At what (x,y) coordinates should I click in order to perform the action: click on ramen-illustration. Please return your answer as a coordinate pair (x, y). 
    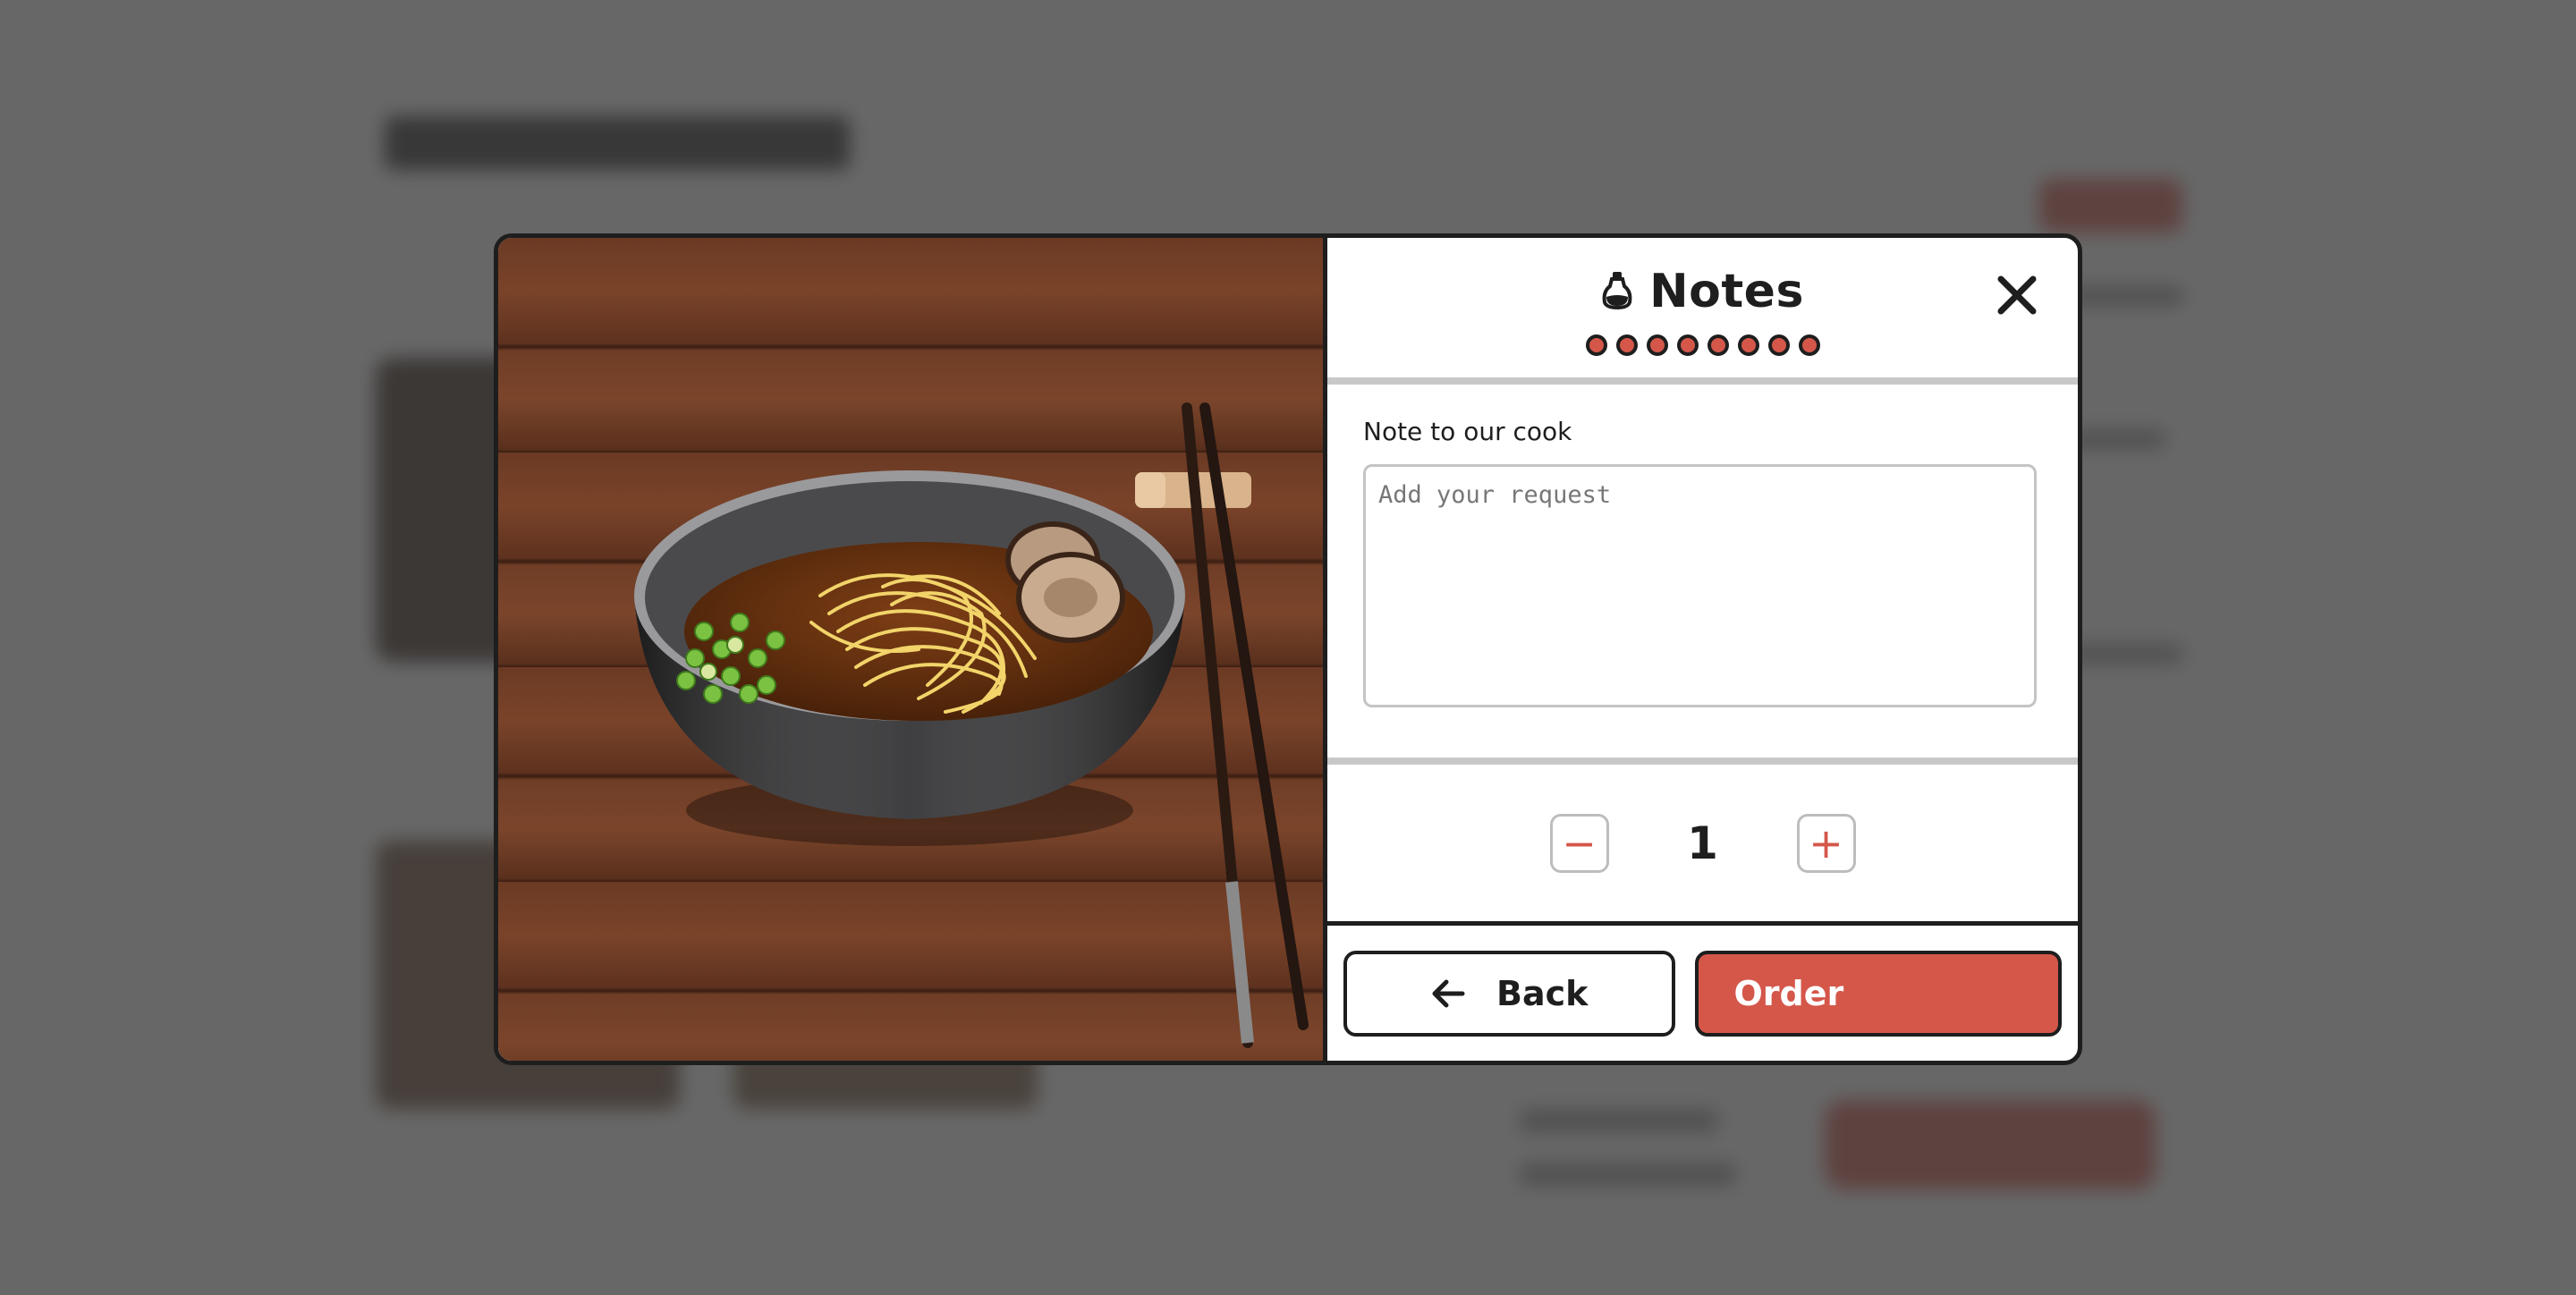
    Looking at the image, I should click on (971, 725).